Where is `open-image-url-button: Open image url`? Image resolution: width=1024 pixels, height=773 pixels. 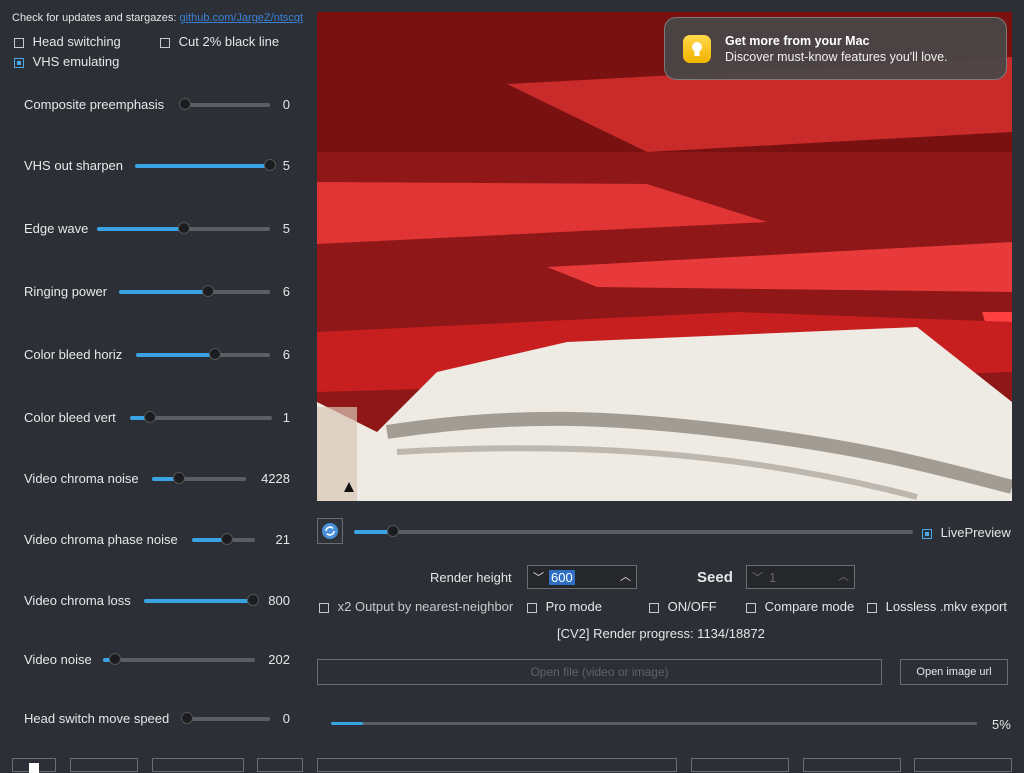
open-image-url-button: Open image url is located at coordinates (954, 672).